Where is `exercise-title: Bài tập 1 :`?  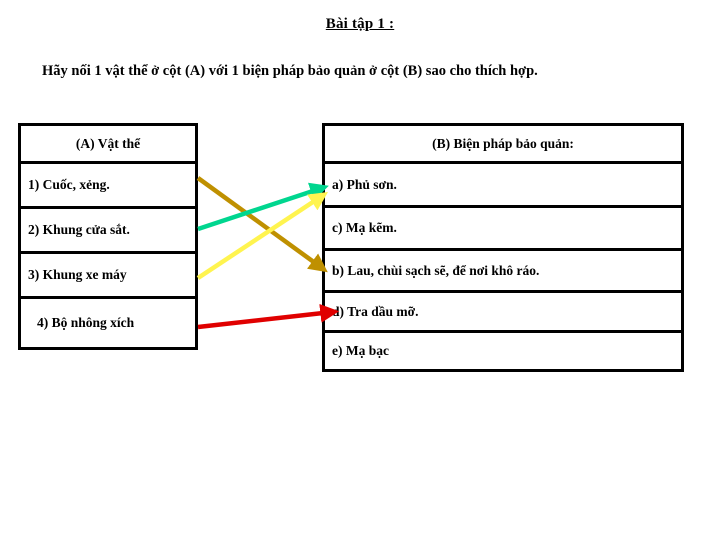 exercise-title: Bài tập 1 : is located at coordinates (360, 24).